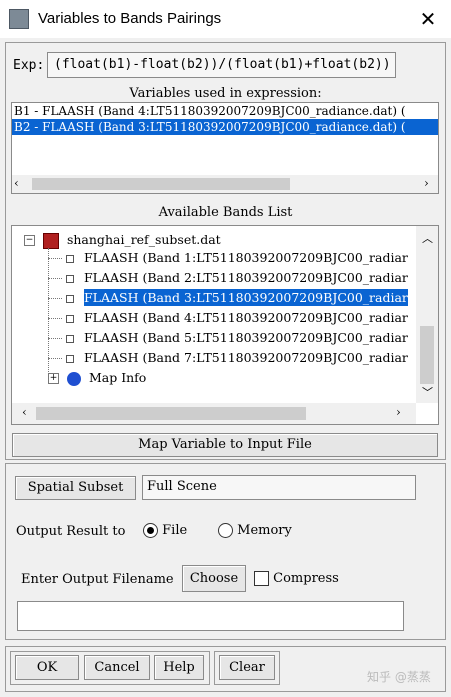  What do you see at coordinates (427, 314) in the screenshot?
I see `bands-vscrollbar: ︿ ﹀` at bounding box center [427, 314].